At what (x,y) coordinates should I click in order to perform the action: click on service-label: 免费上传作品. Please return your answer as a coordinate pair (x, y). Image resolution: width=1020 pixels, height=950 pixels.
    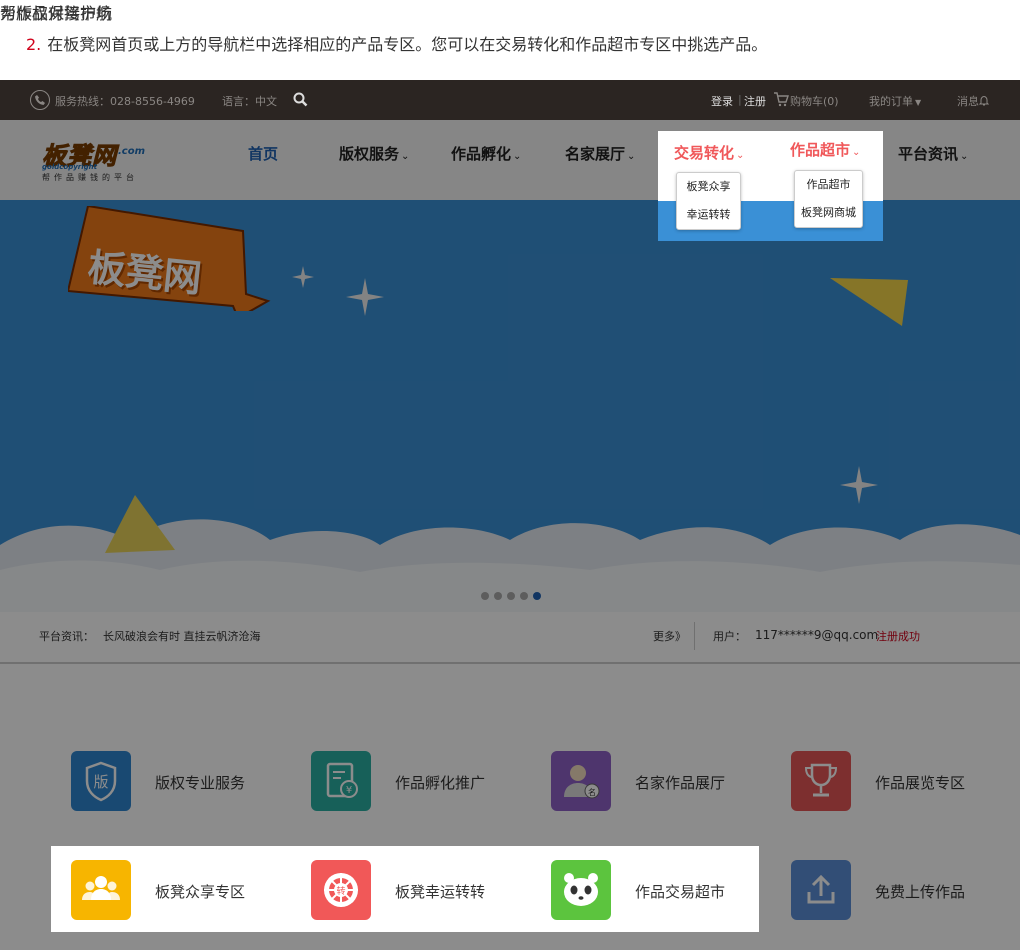
    Looking at the image, I should click on (920, 892).